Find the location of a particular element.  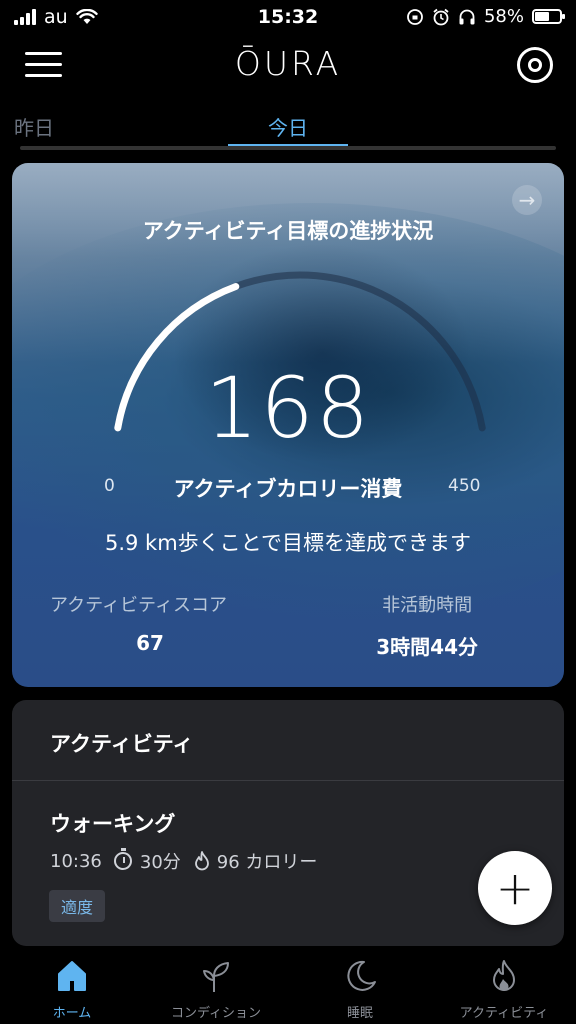

active-calories-value: 168 is located at coordinates (288, 408).